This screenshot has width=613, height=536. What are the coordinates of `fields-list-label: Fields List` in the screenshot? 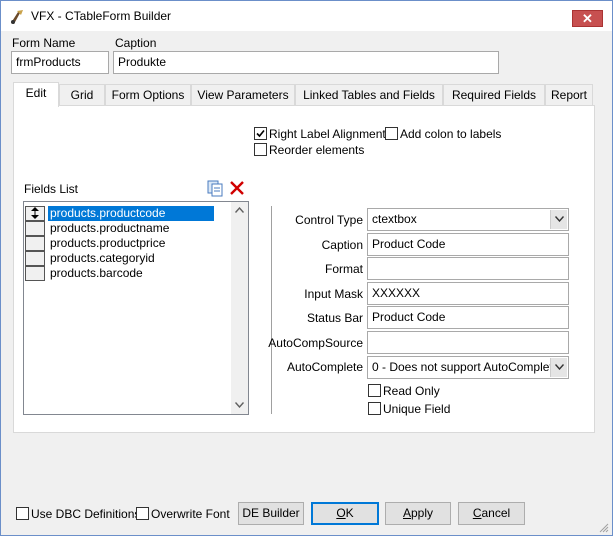 It's located at (51, 189).